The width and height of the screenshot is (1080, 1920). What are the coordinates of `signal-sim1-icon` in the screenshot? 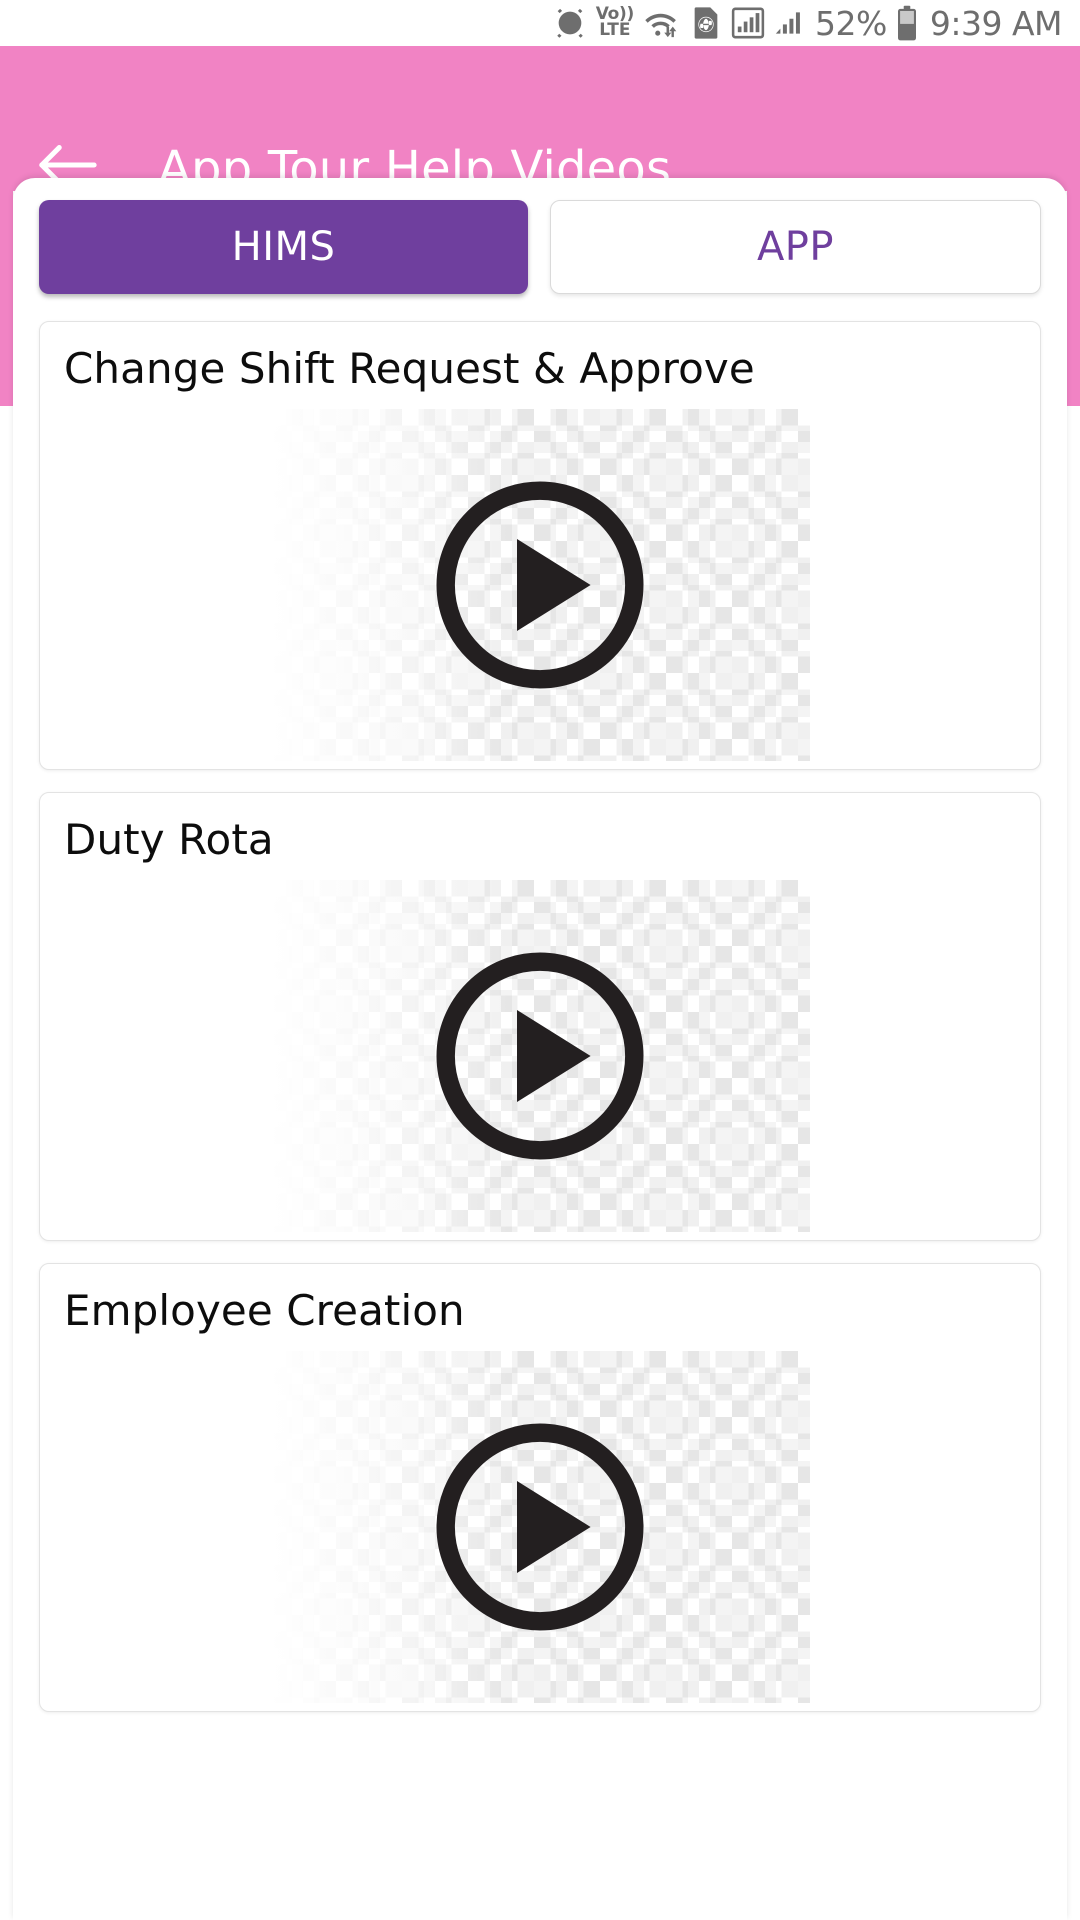 It's located at (748, 23).